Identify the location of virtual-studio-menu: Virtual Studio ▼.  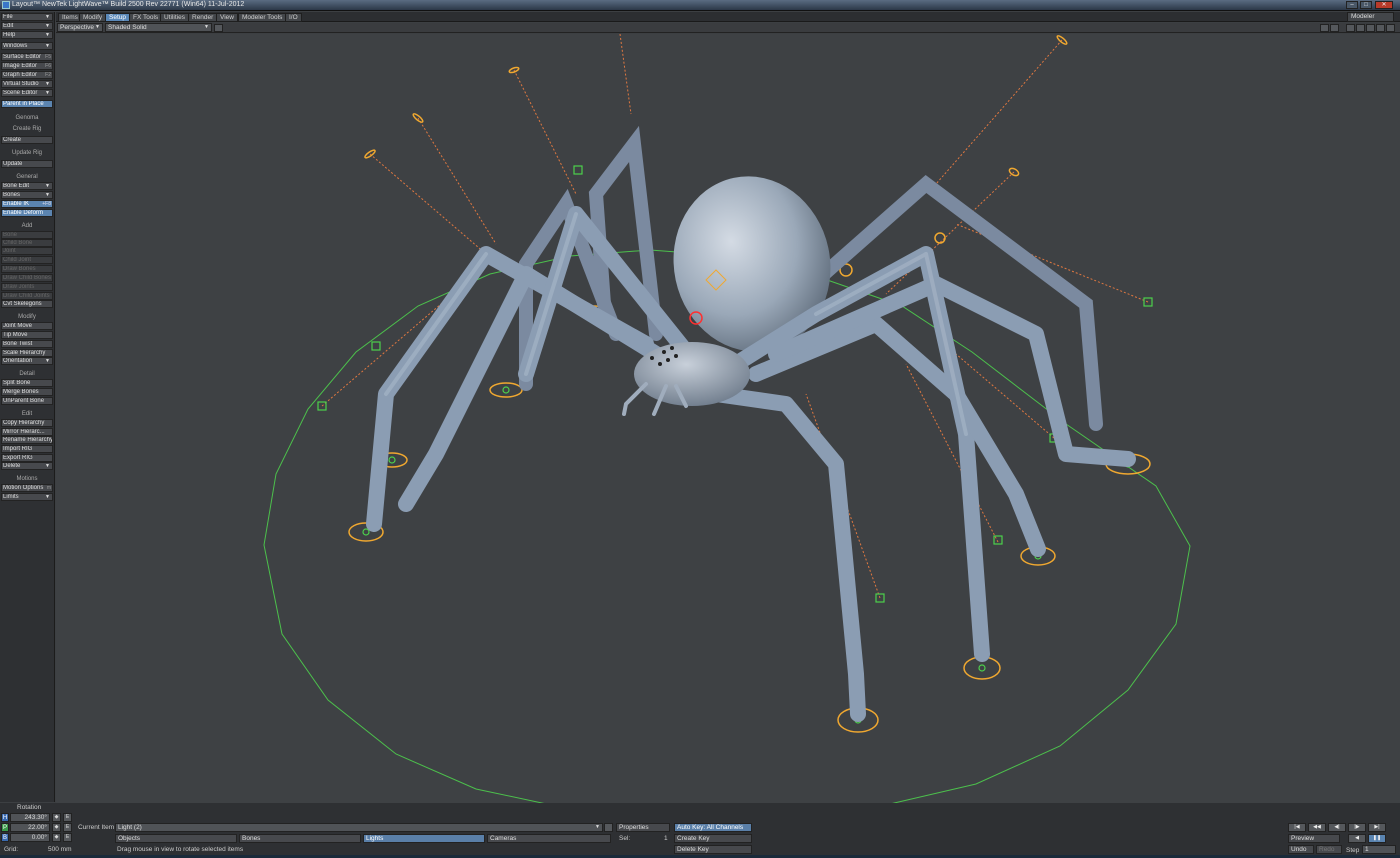
(27, 84).